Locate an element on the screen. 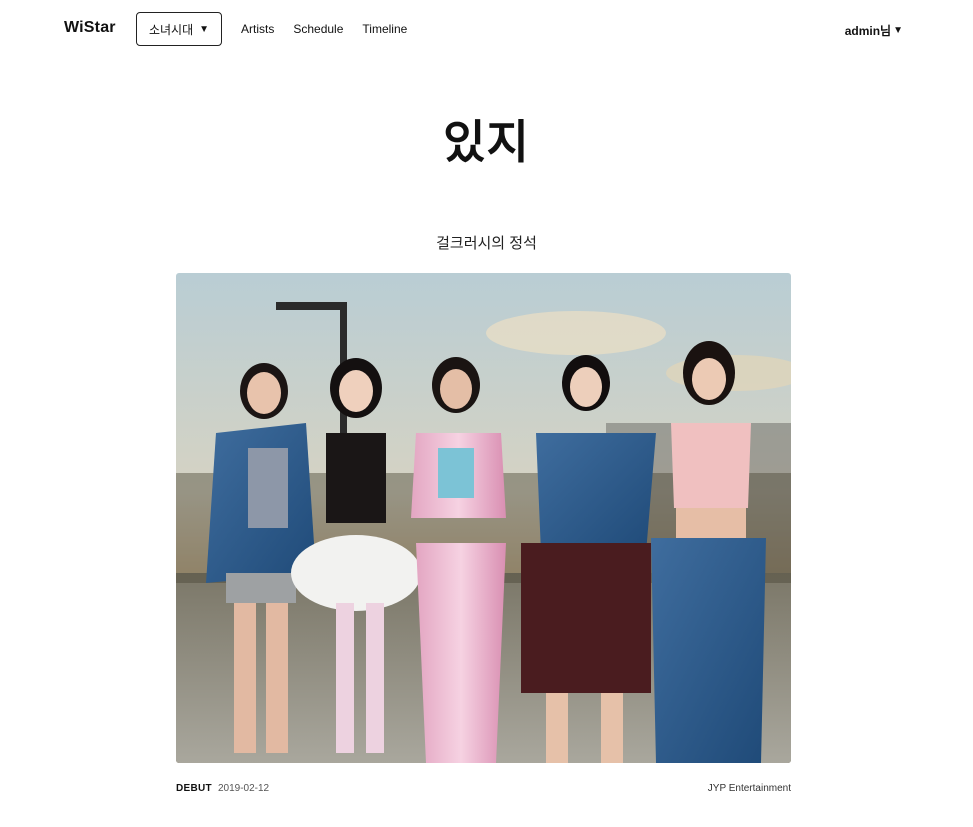  nav-link-timeline: Timeline is located at coordinates (384, 29).